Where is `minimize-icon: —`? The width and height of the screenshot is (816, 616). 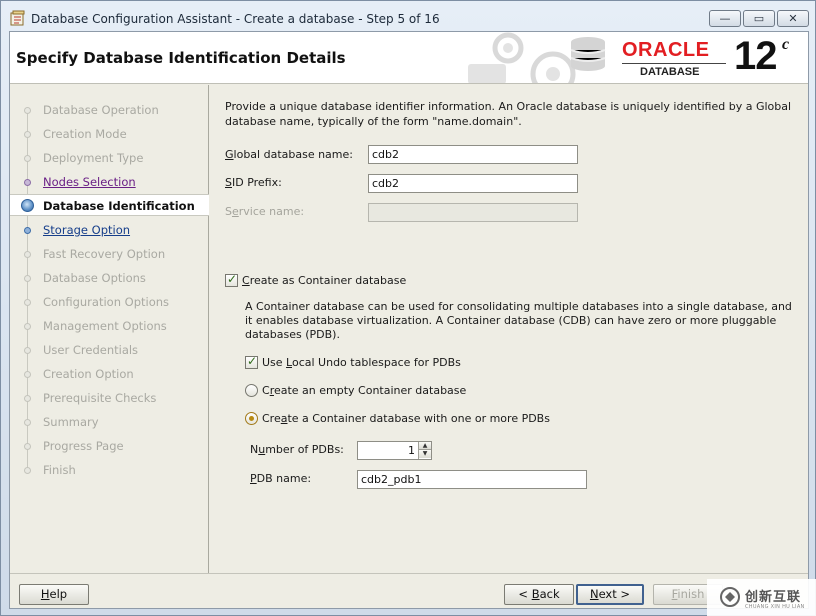
minimize-icon: — is located at coordinates (725, 18).